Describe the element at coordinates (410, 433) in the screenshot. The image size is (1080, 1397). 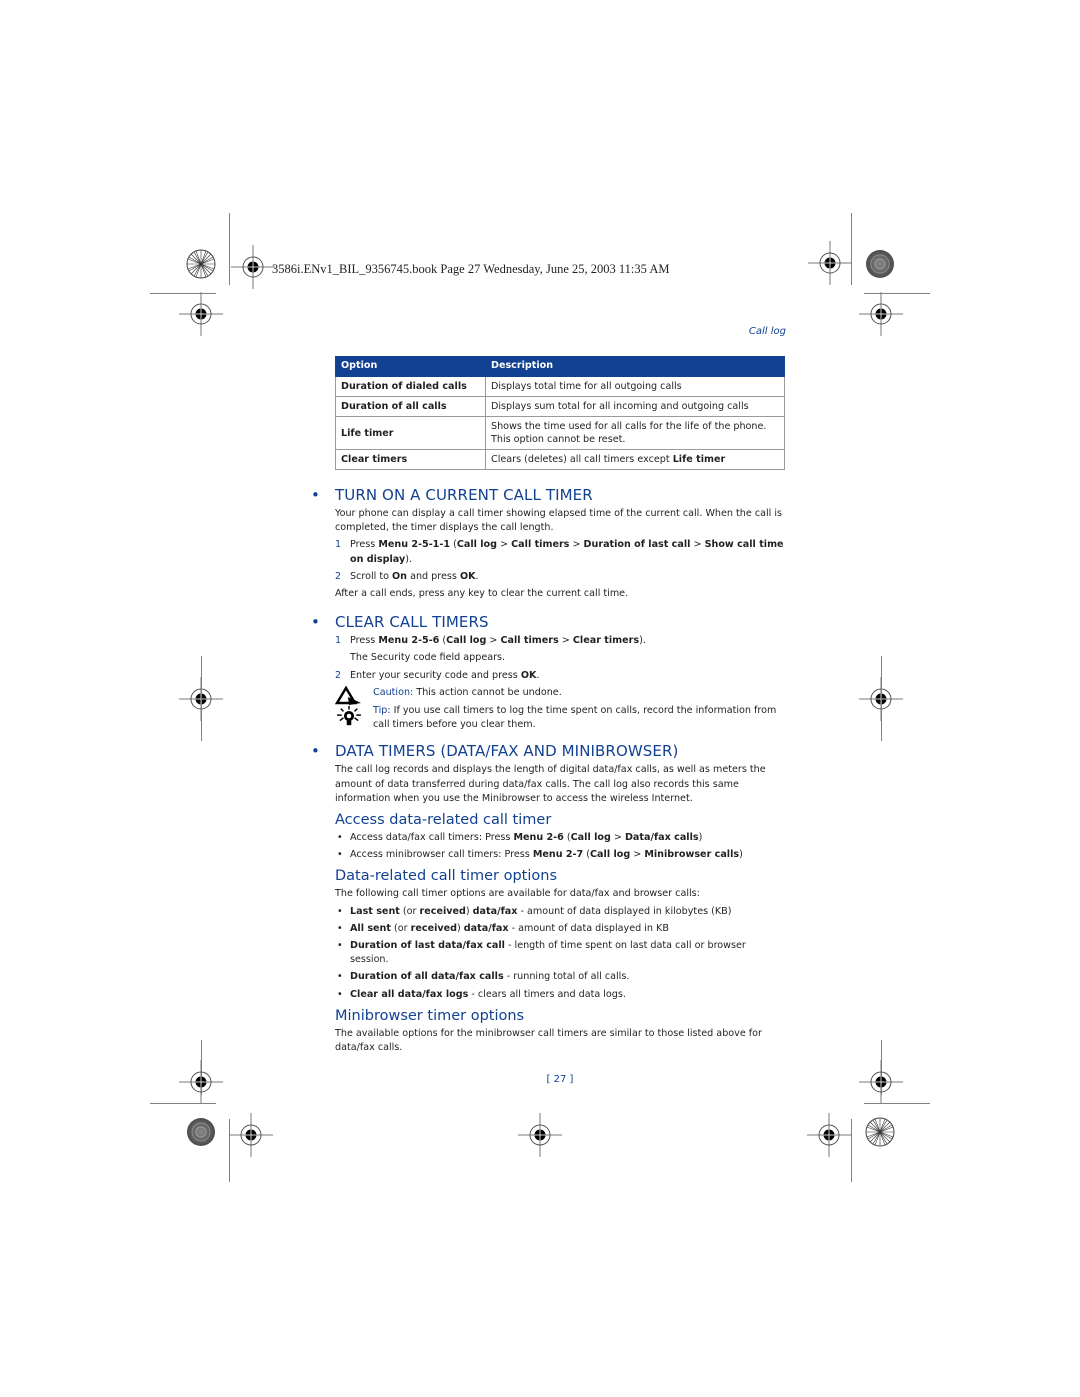
I see `option-cell: Life timer` at that location.